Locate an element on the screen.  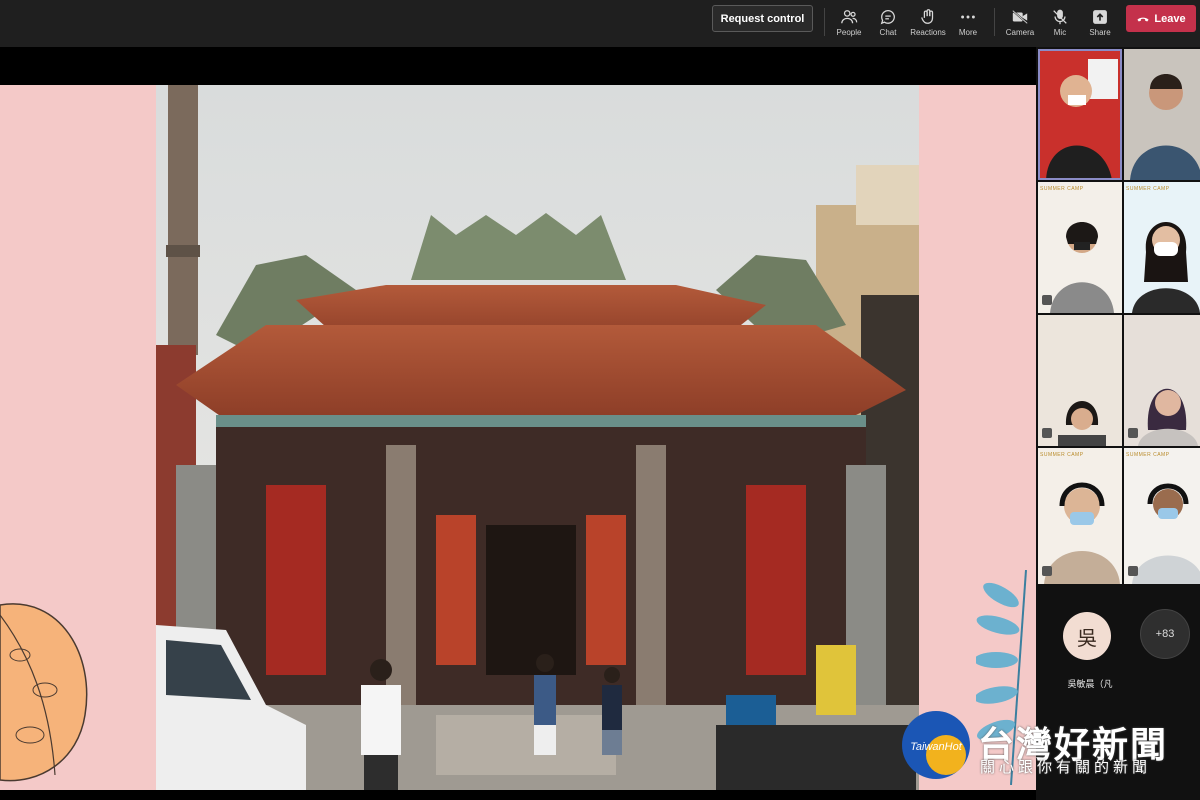
chat-button: Chat is located at coordinates (888, 22).